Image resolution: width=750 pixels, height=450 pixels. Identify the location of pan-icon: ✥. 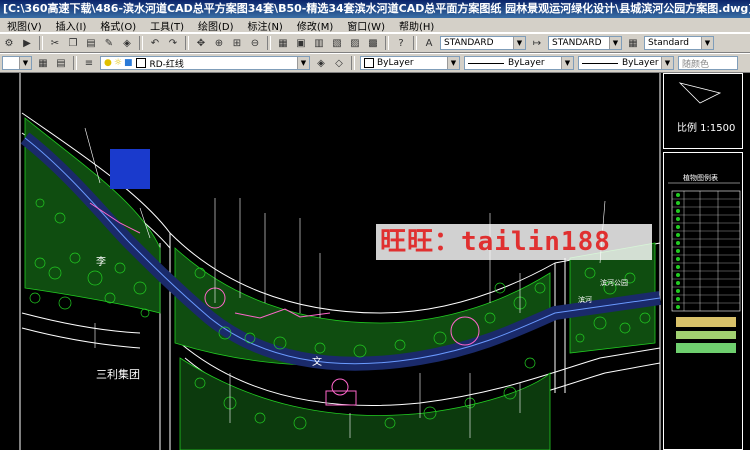
(201, 43).